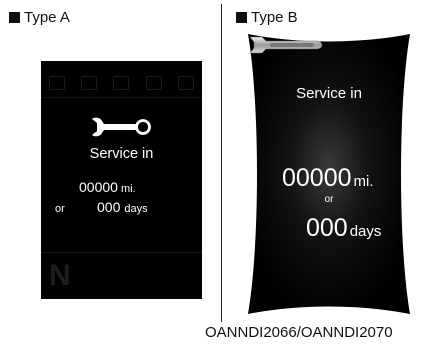  What do you see at coordinates (121, 275) in the screenshot?
I see `ghost-bottom-panel: N` at bounding box center [121, 275].